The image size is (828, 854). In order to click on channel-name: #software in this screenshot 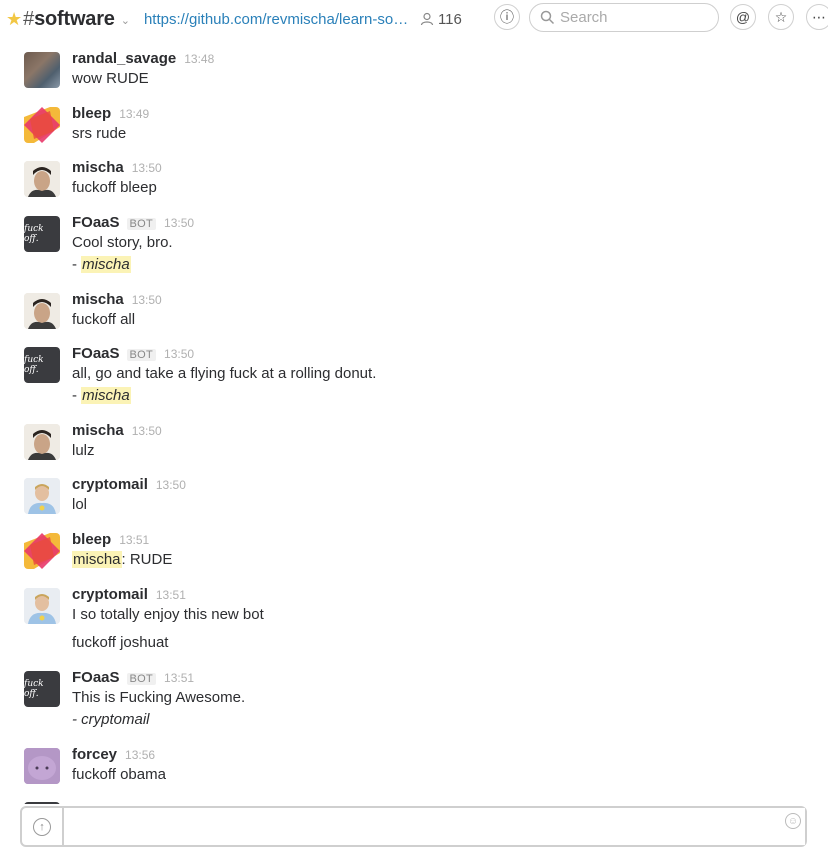, I will do `click(69, 19)`.